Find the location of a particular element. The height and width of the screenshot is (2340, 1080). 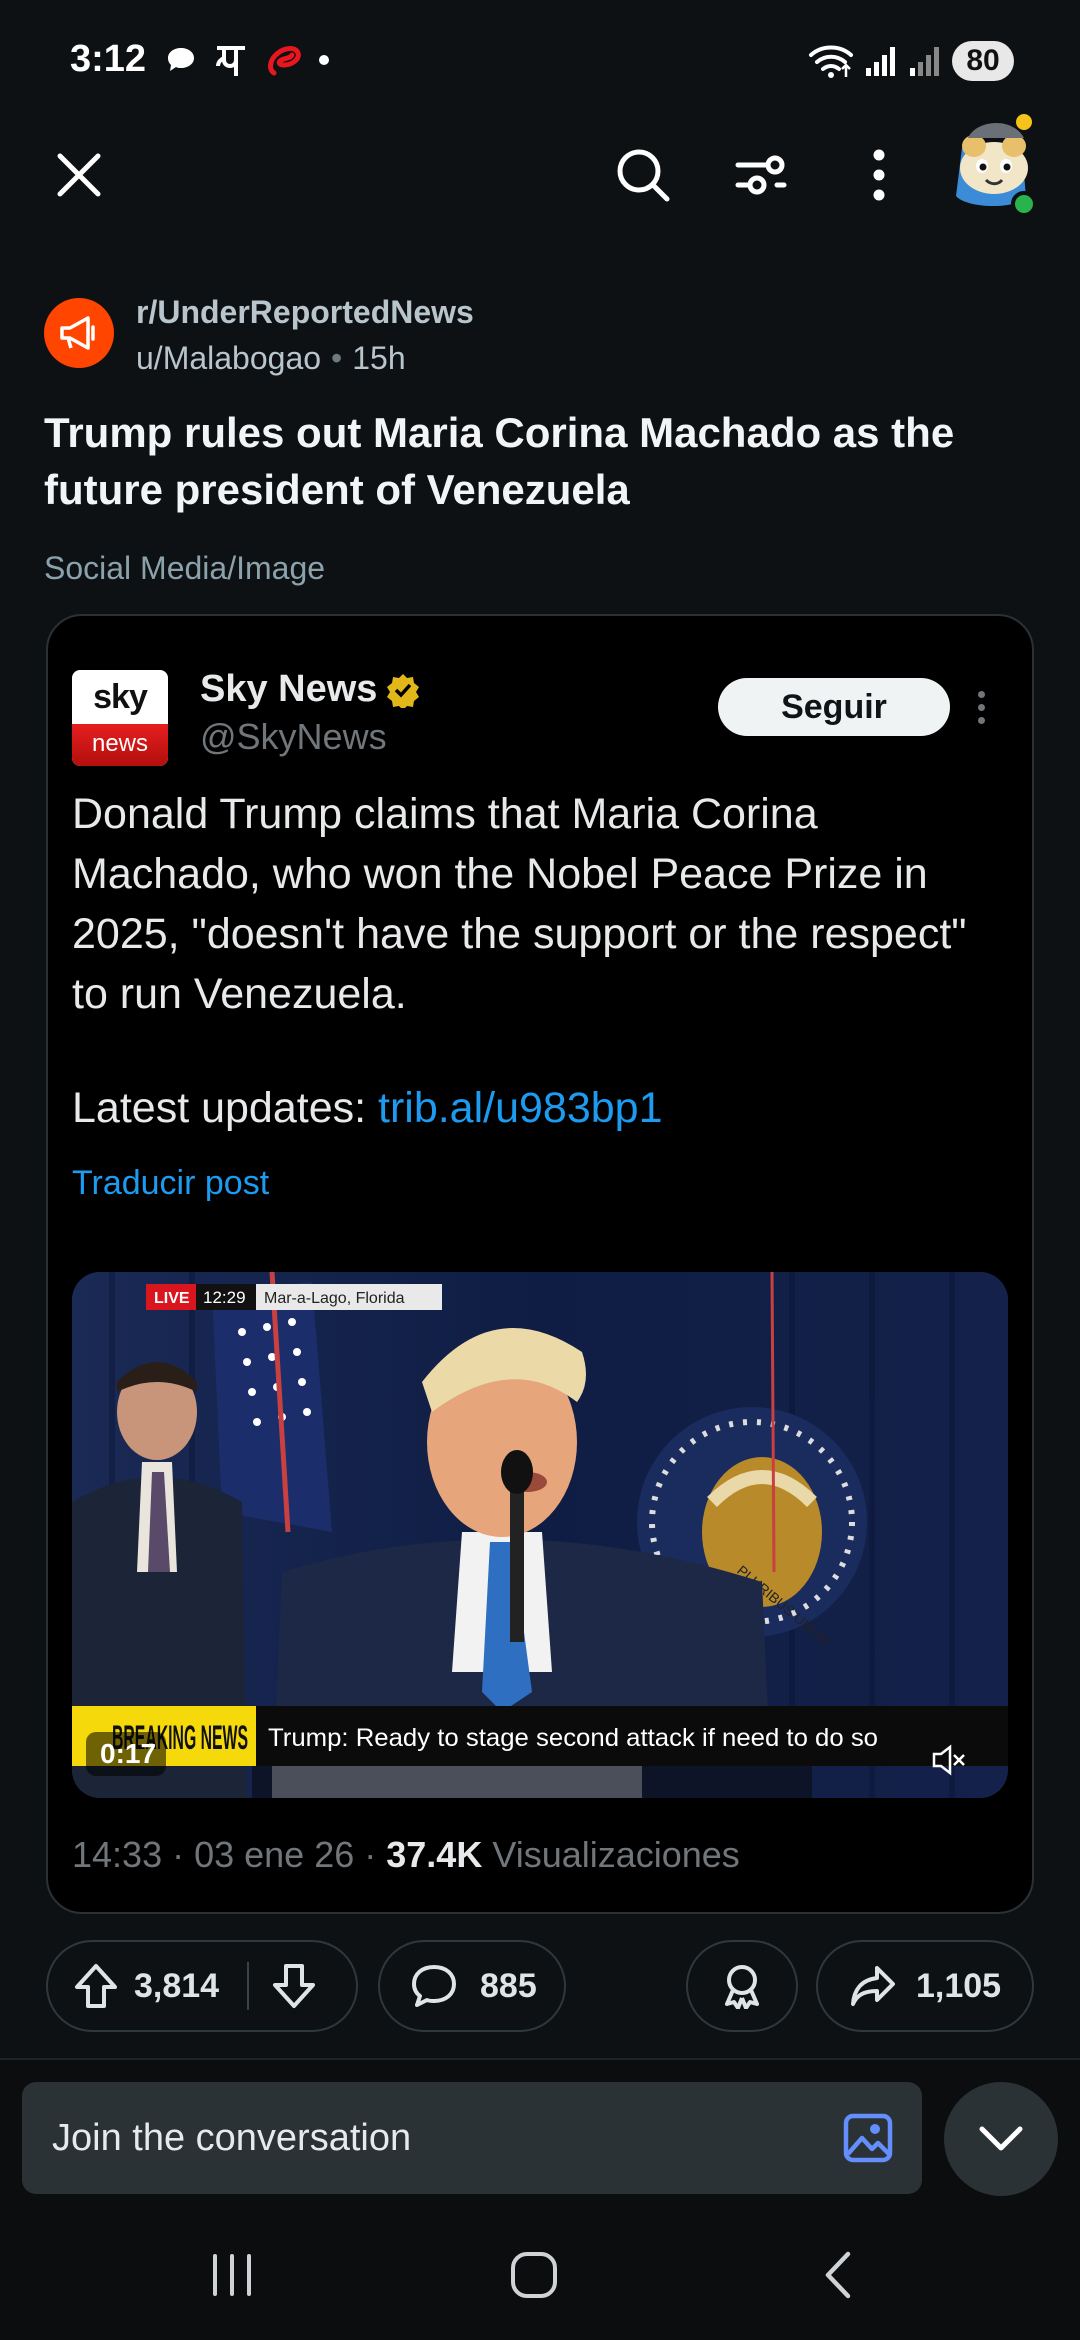

dot-icon is located at coordinates (324, 60).